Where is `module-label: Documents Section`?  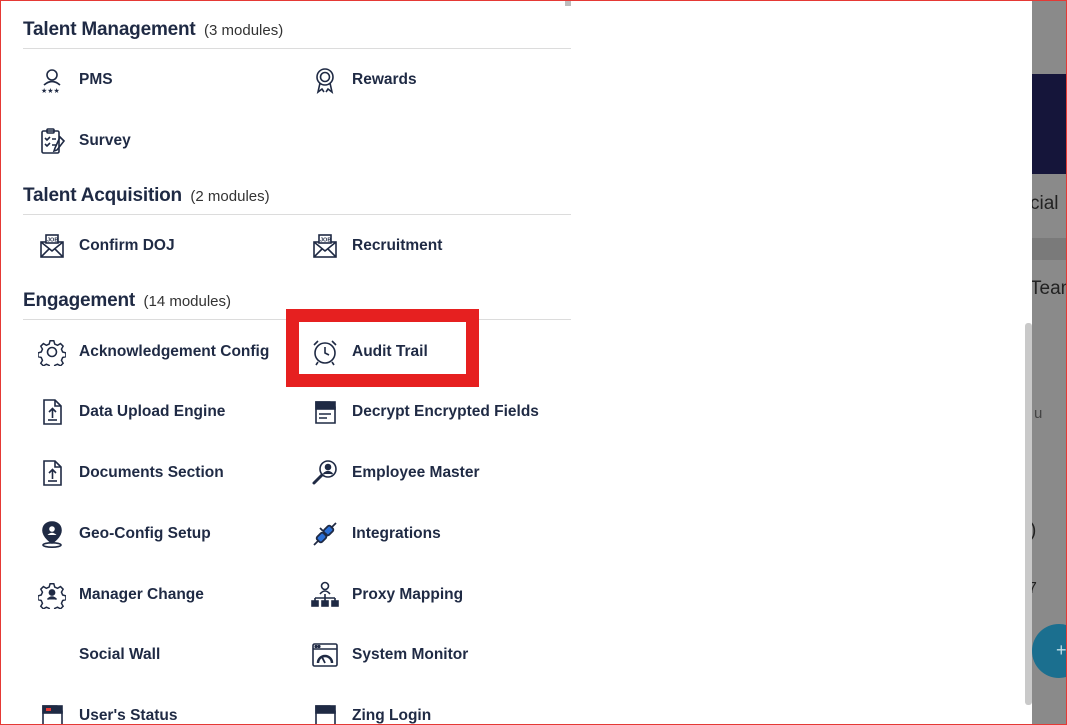
module-label: Documents Section is located at coordinates (151, 472).